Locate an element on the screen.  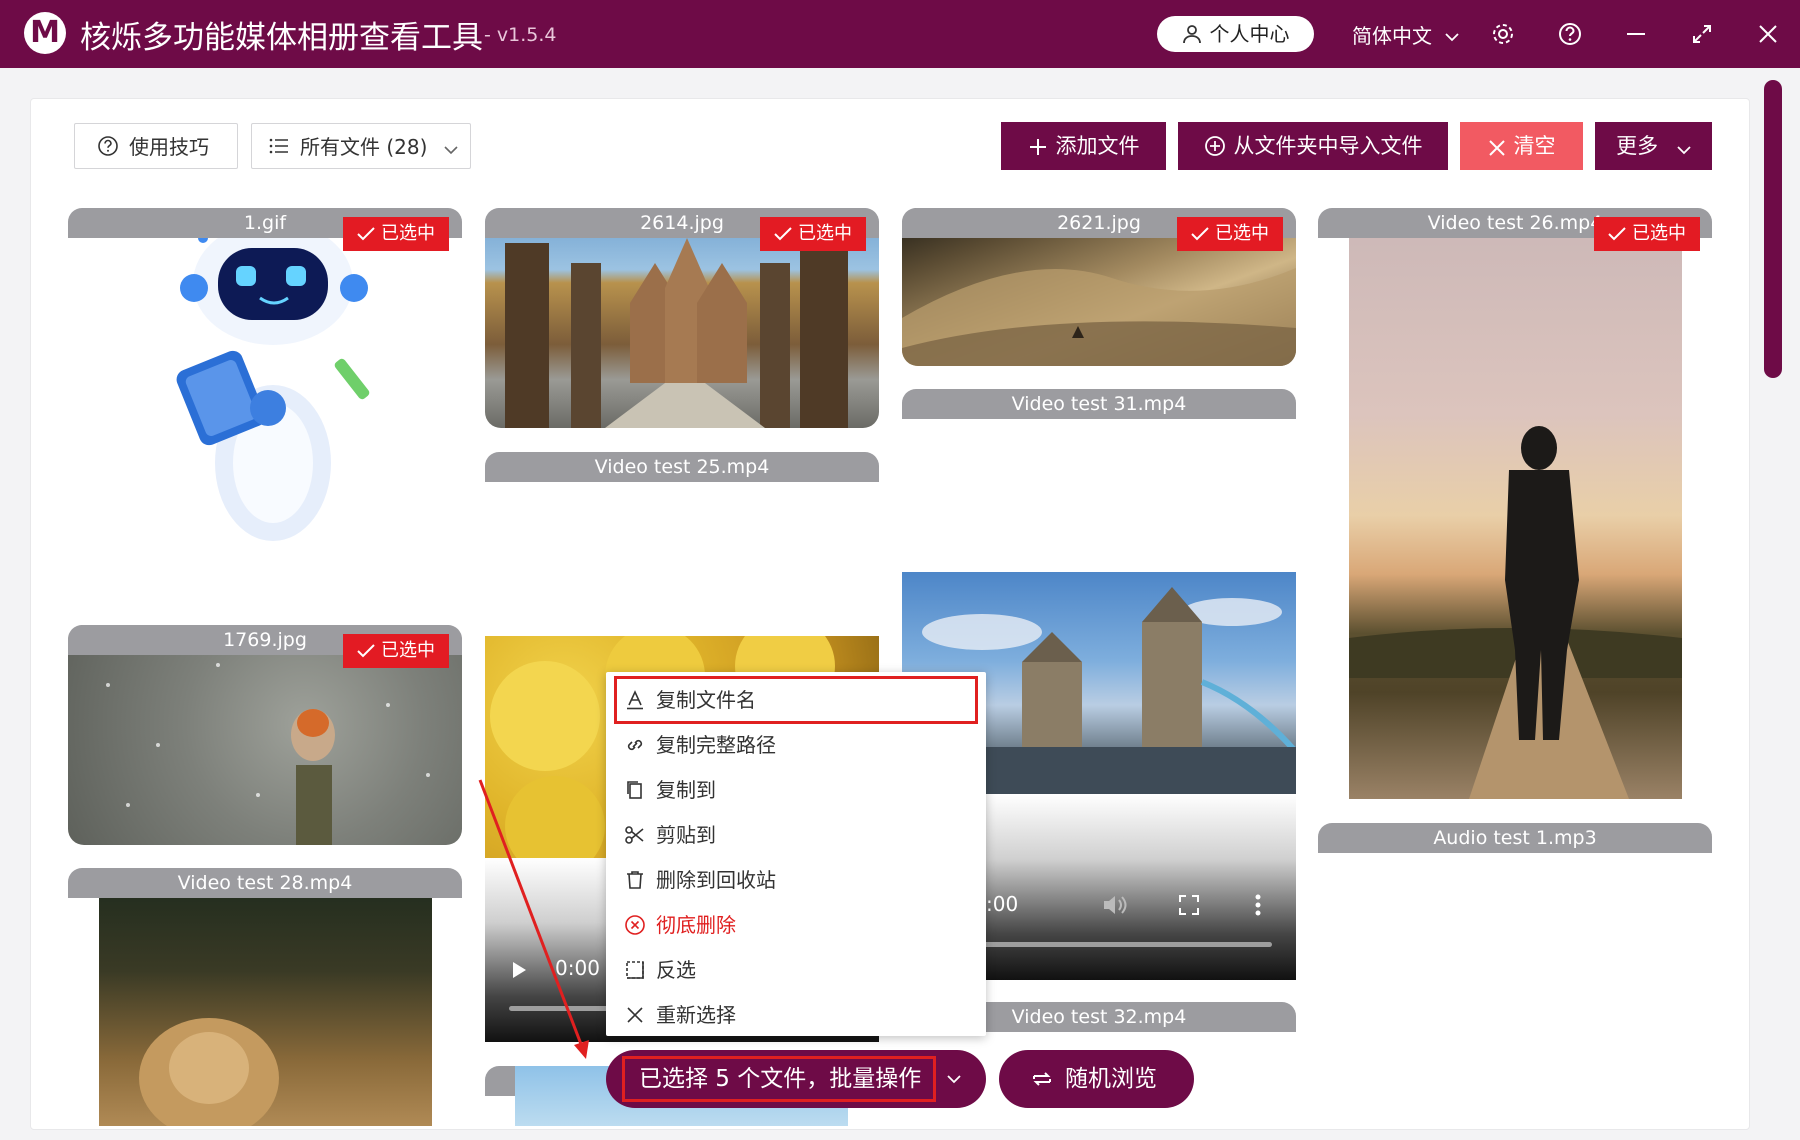
lion-photo is located at coordinates (209, 1072).